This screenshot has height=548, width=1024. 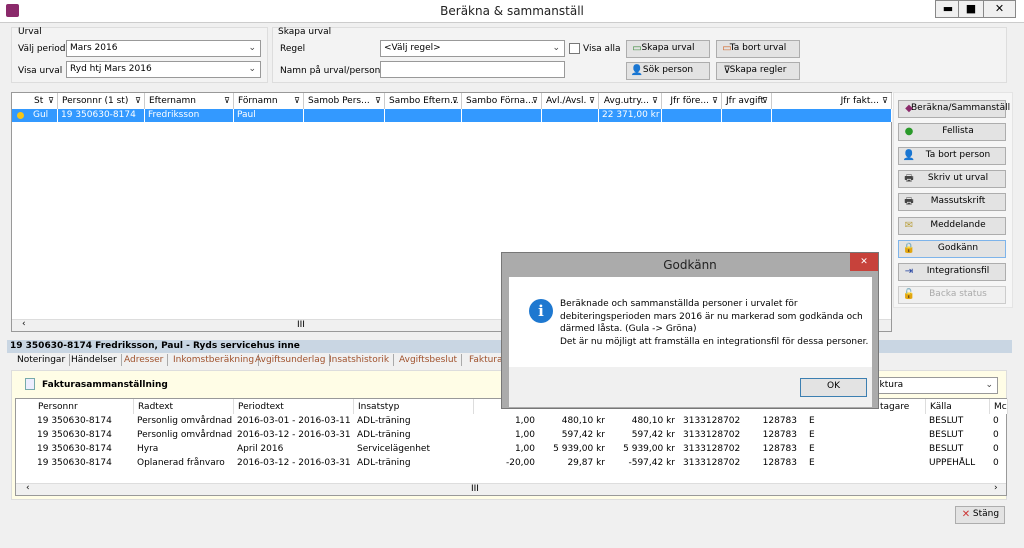 I want to click on visa-urval-select: Ryd htj Mars 2016 ⌄, so click(x=163, y=69).